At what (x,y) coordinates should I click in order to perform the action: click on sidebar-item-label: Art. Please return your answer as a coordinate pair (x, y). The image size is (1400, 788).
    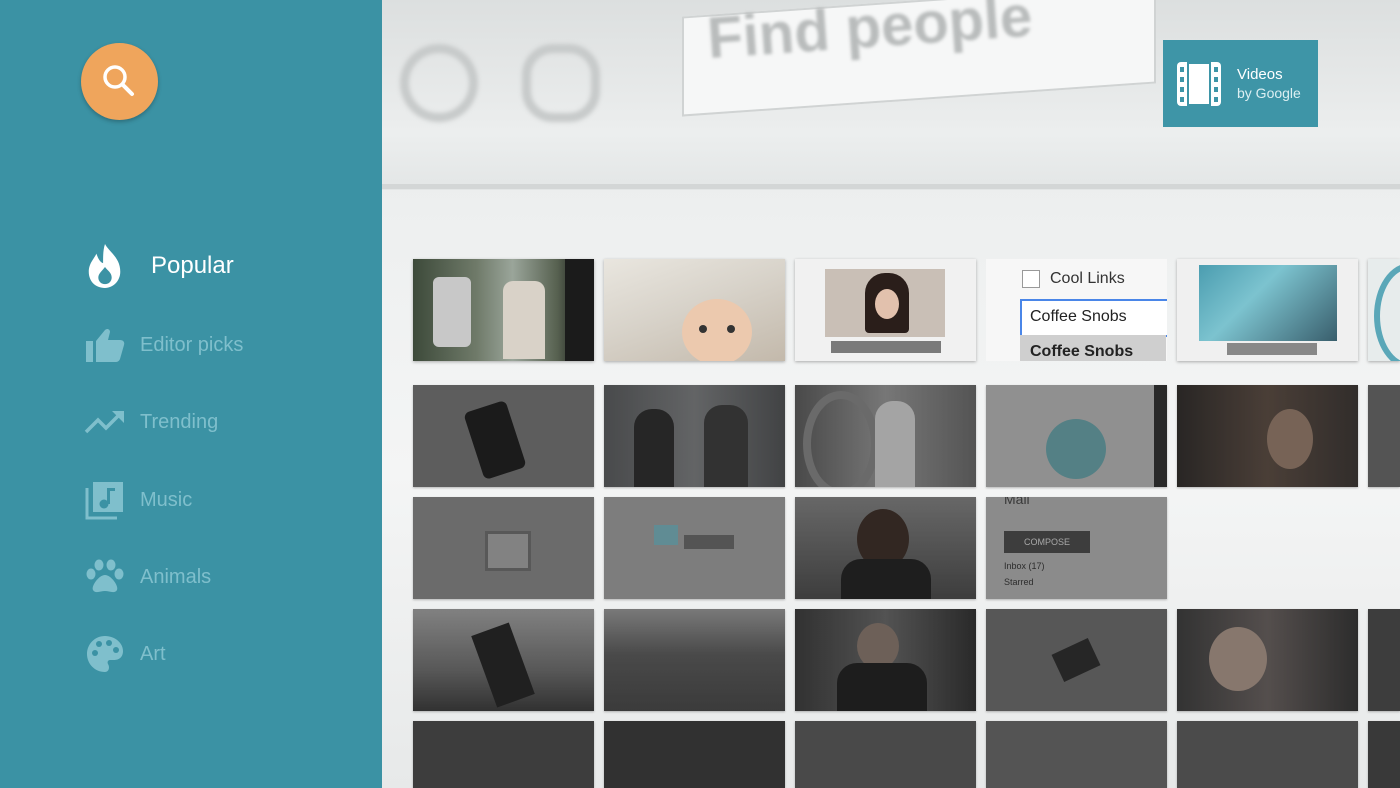
    Looking at the image, I should click on (153, 653).